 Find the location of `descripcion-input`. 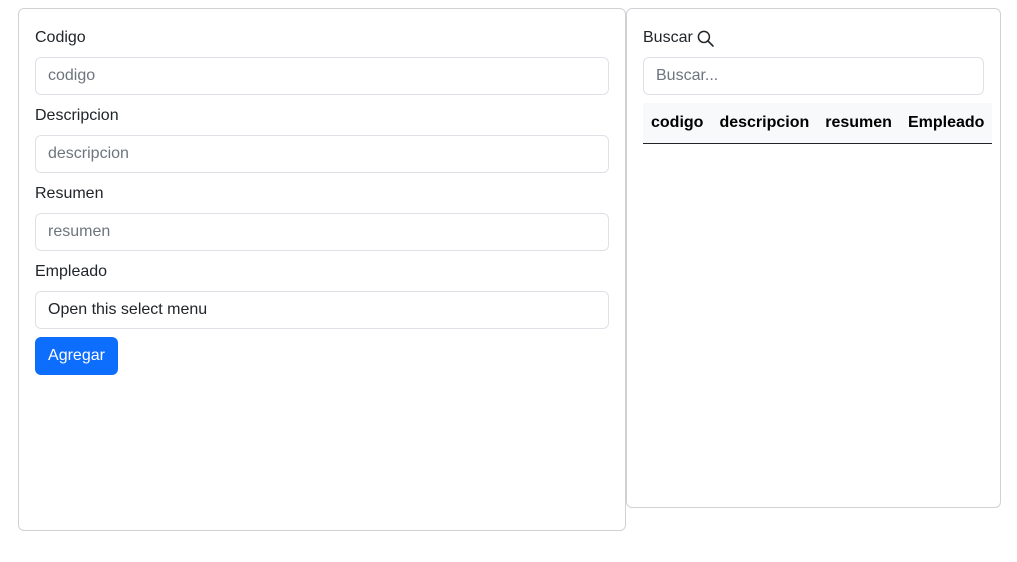

descripcion-input is located at coordinates (322, 154).